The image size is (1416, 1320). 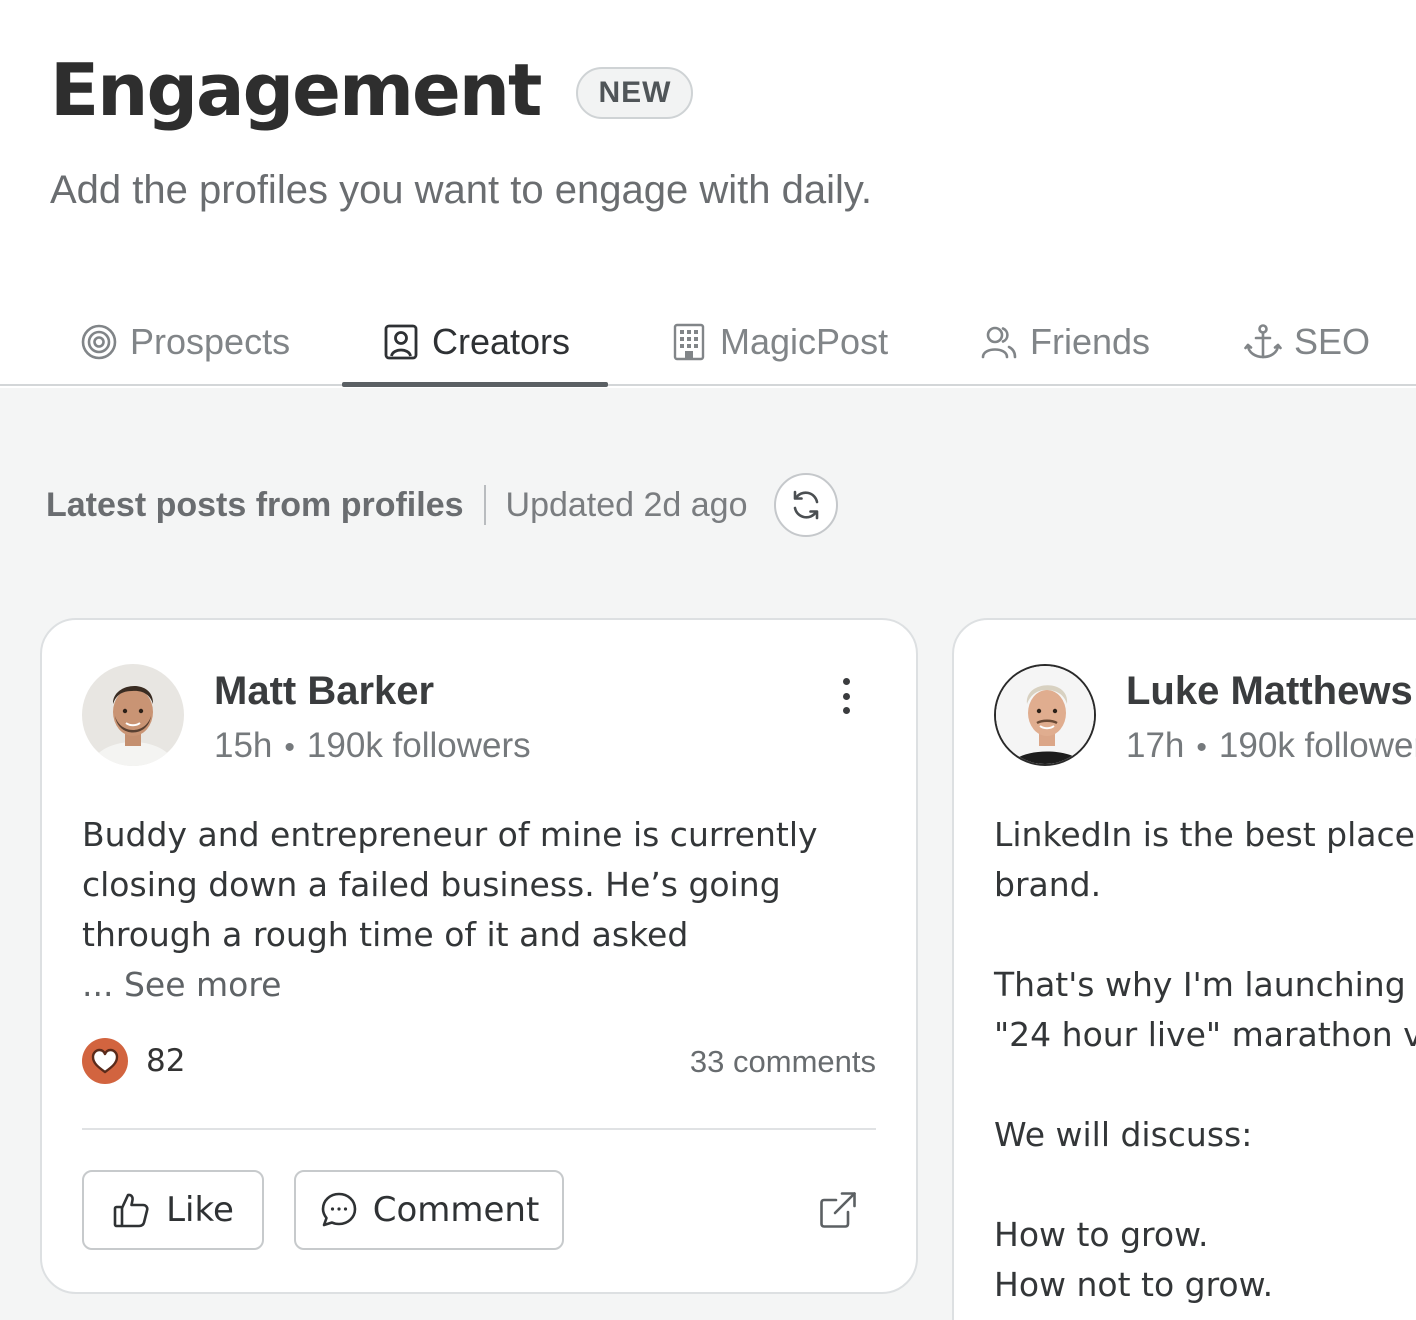 I want to click on like-label: Like, so click(x=200, y=1210).